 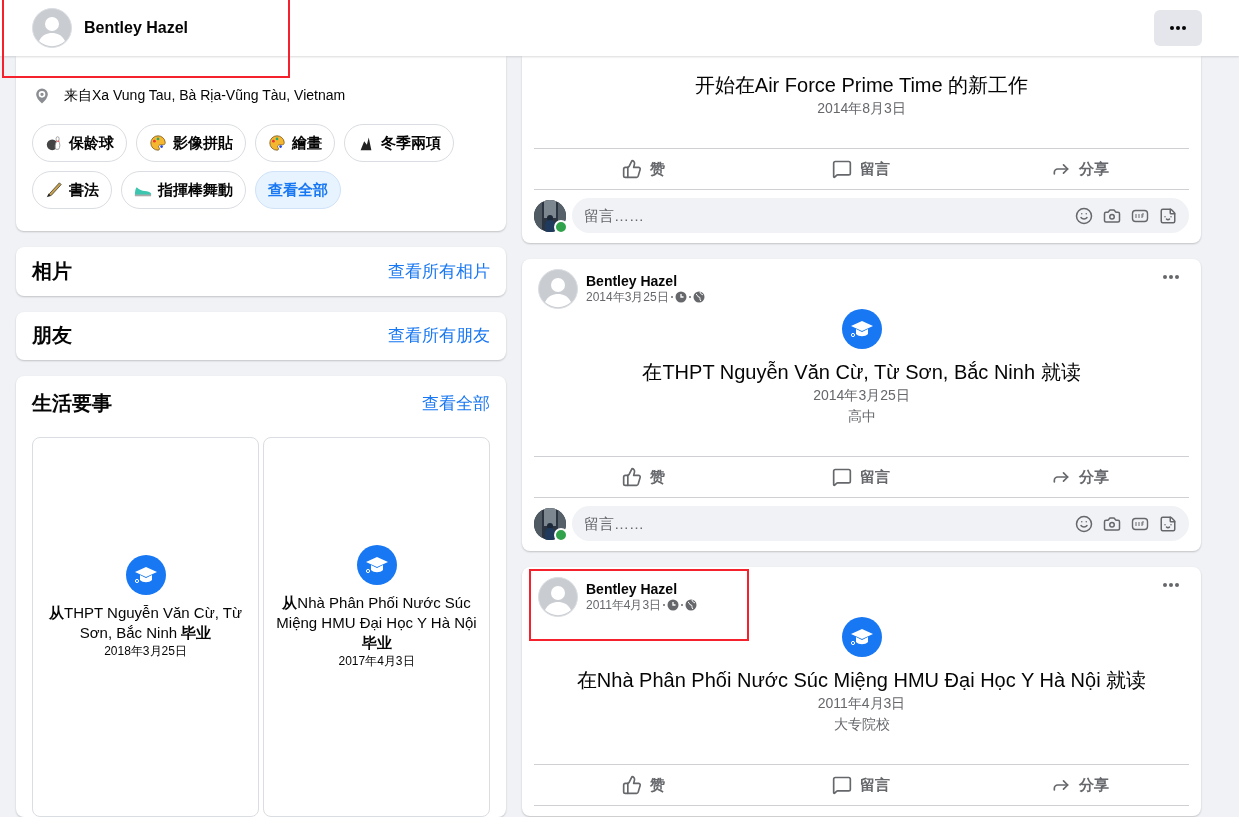 What do you see at coordinates (861, 85) in the screenshot?
I see `post-title: 开始在Air Force Prime Time 的新工作` at bounding box center [861, 85].